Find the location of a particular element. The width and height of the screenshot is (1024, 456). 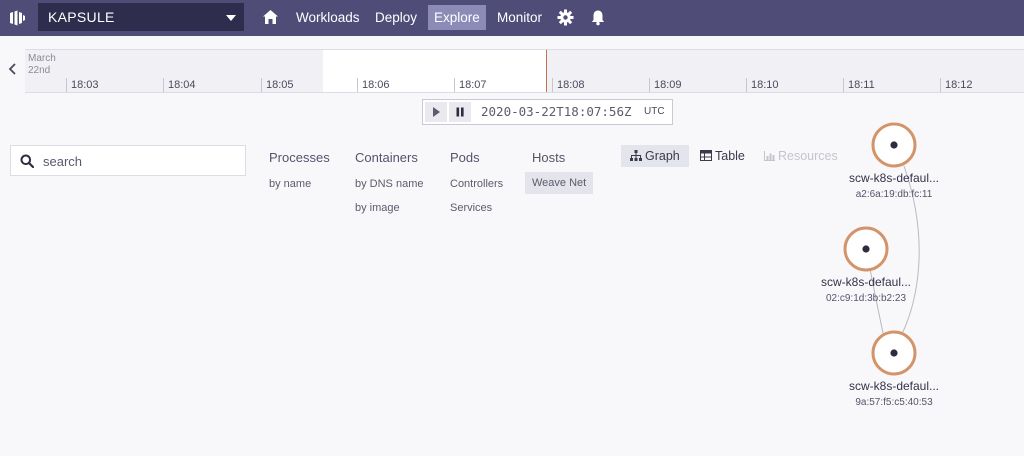

topology-pods: Pods is located at coordinates (465, 157).